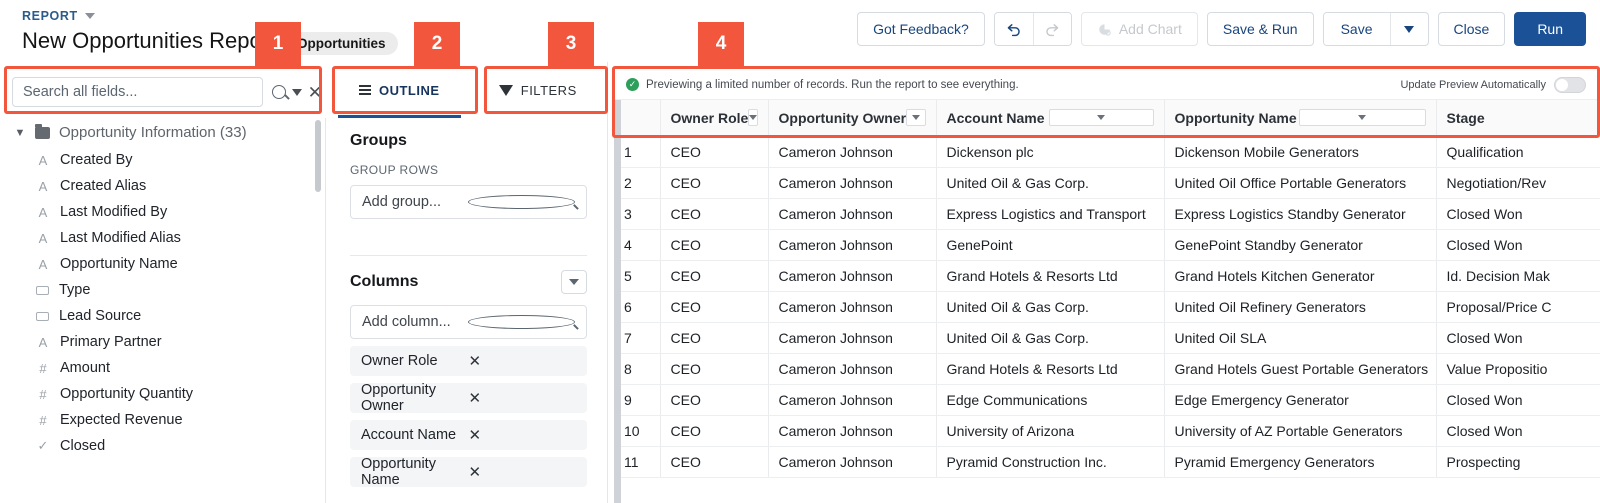 Image resolution: width=1600 pixels, height=503 pixels. I want to click on report-type-menu: REPORT, so click(58, 16).